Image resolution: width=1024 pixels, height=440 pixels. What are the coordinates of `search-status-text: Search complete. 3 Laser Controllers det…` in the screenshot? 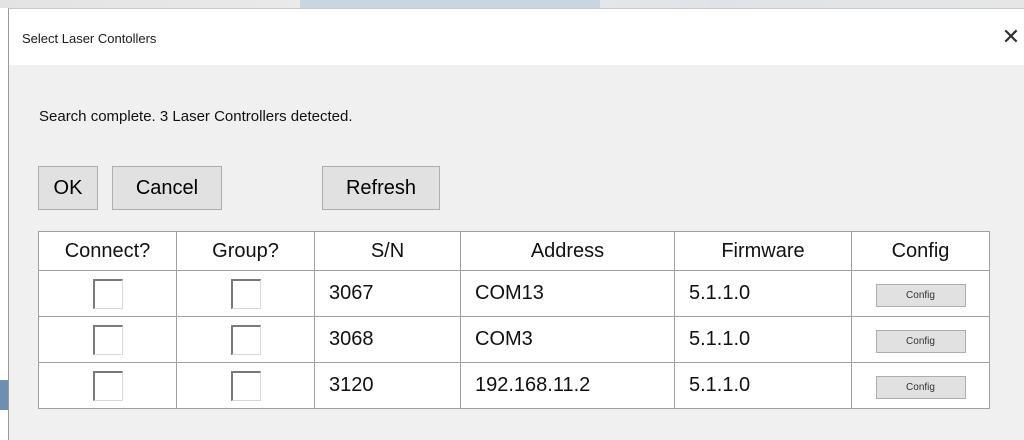 It's located at (196, 116).